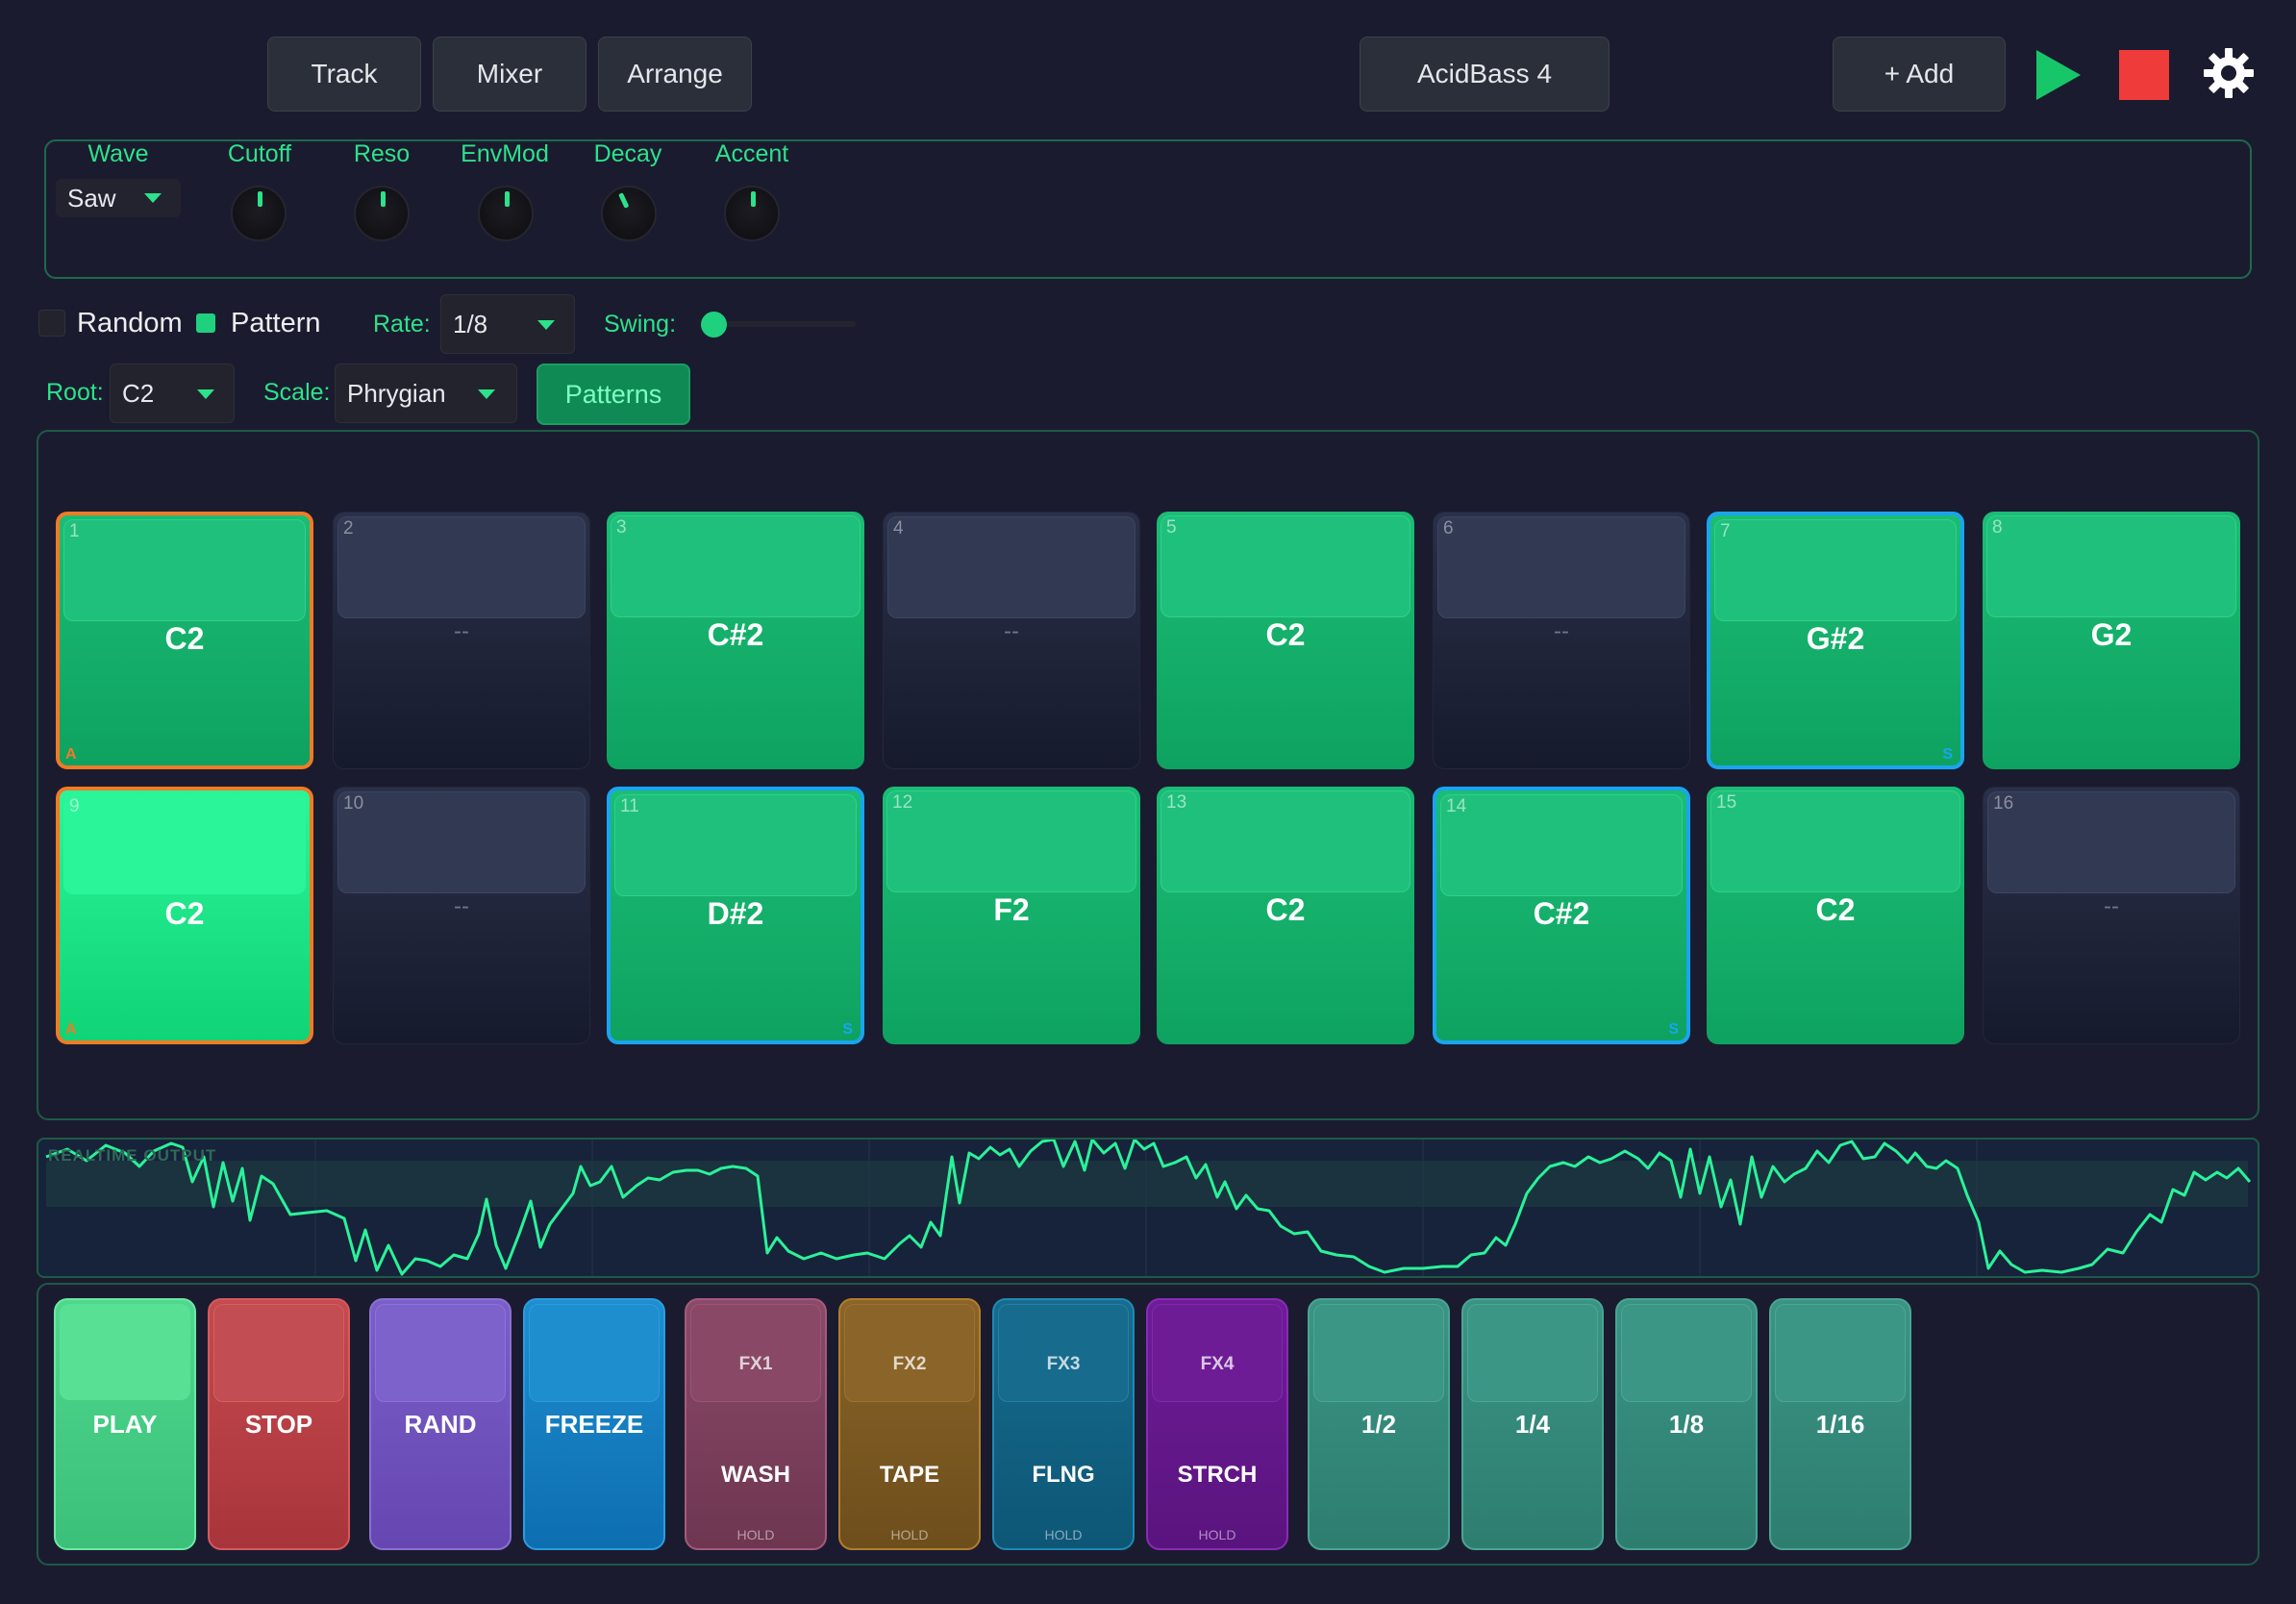  I want to click on step-pad: 6 --, so click(1561, 640).